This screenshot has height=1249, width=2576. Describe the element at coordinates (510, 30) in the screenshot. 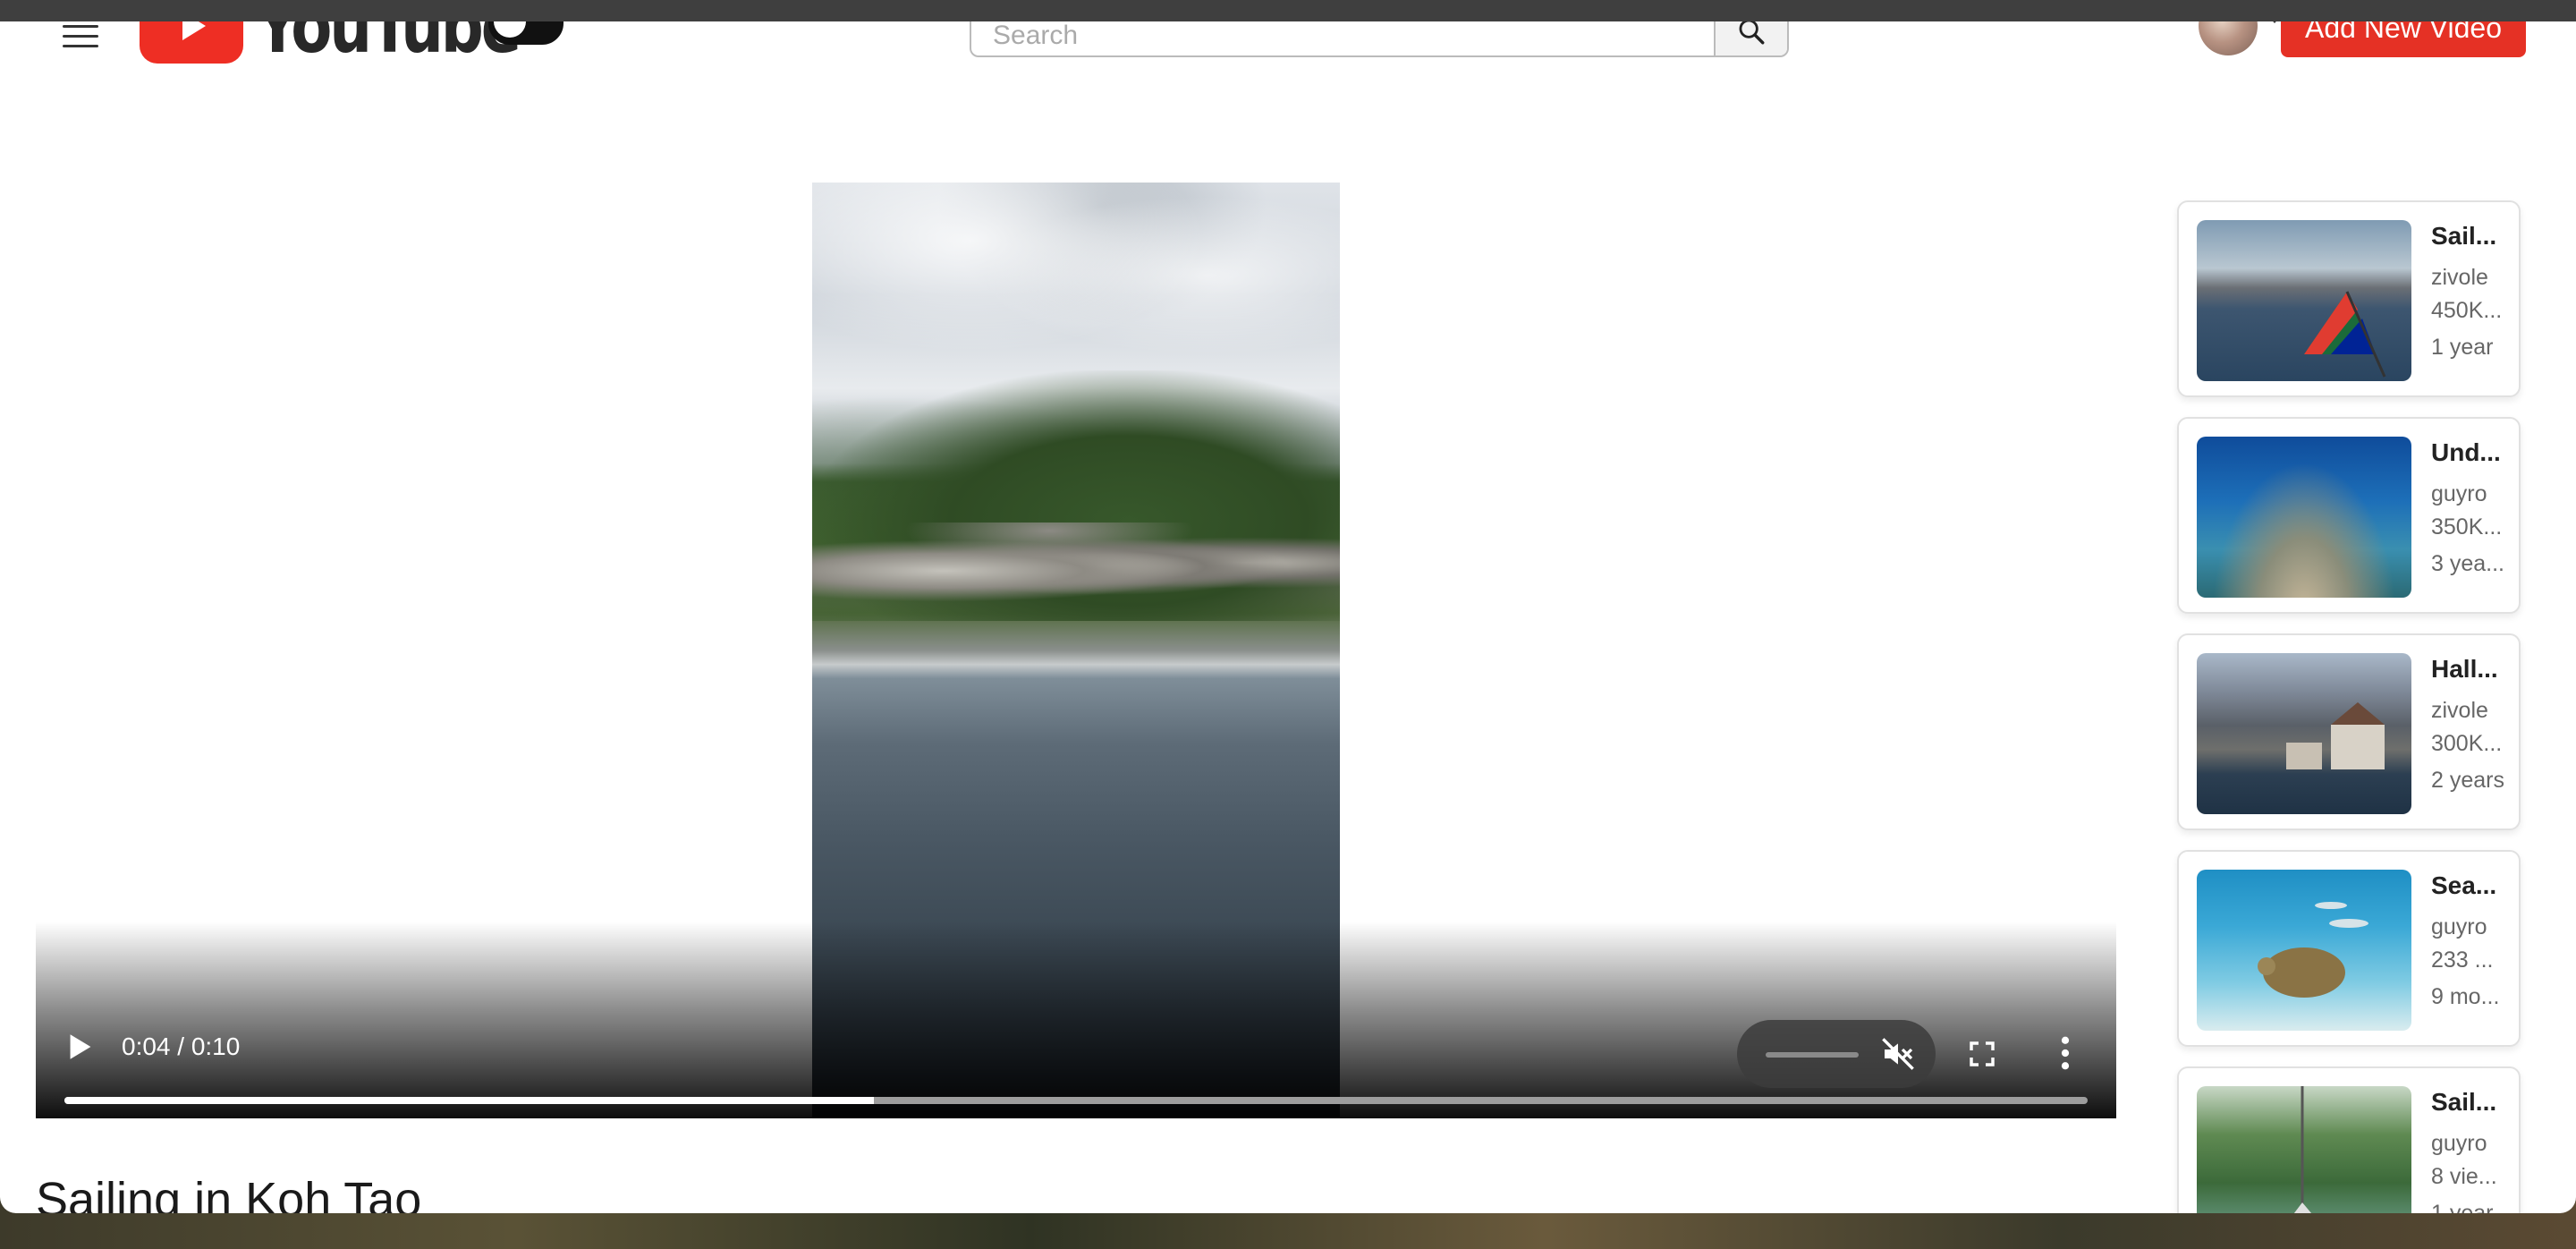

I see `toggle-knob` at that location.